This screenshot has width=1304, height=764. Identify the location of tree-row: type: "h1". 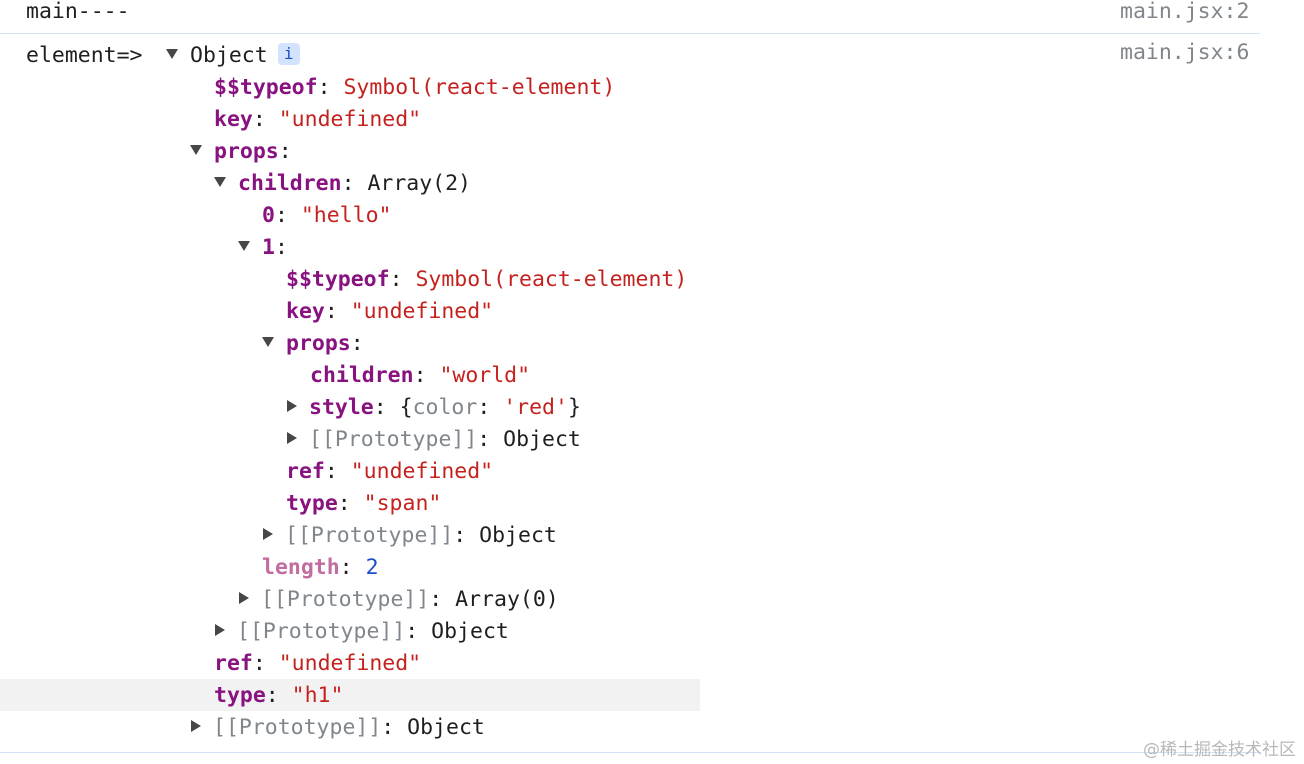
(278, 696).